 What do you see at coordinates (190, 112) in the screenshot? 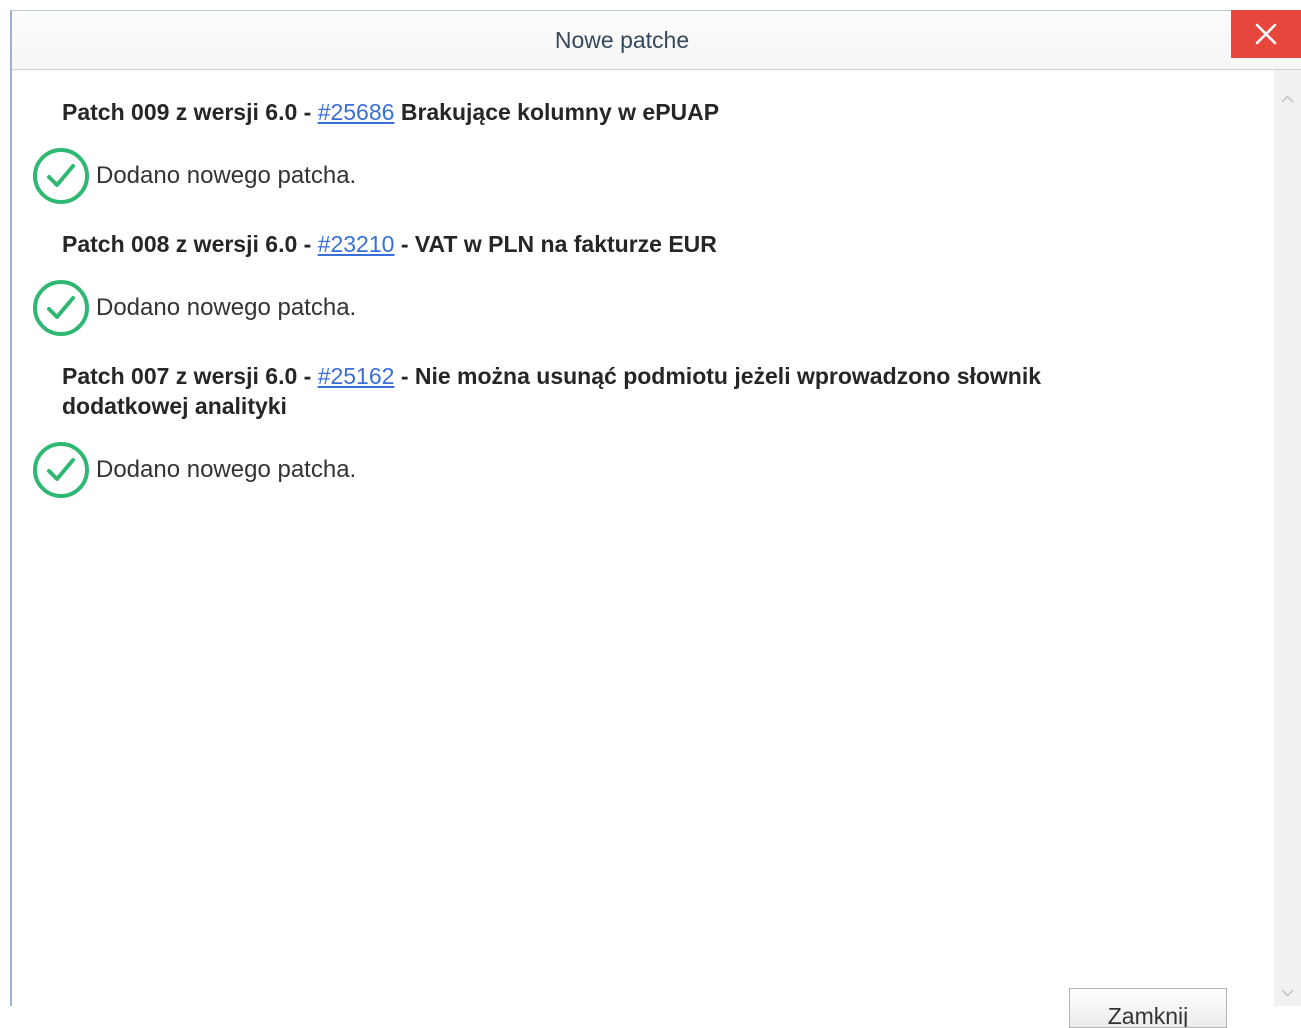
I see `patch-title-prefix: Patch 009 z wersji 6.0 -` at bounding box center [190, 112].